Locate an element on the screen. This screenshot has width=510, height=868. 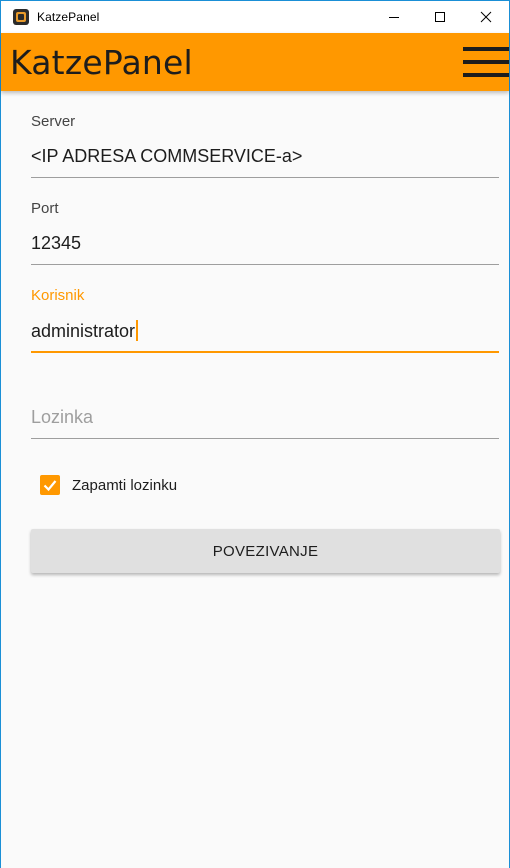
text-caret is located at coordinates (137, 330).